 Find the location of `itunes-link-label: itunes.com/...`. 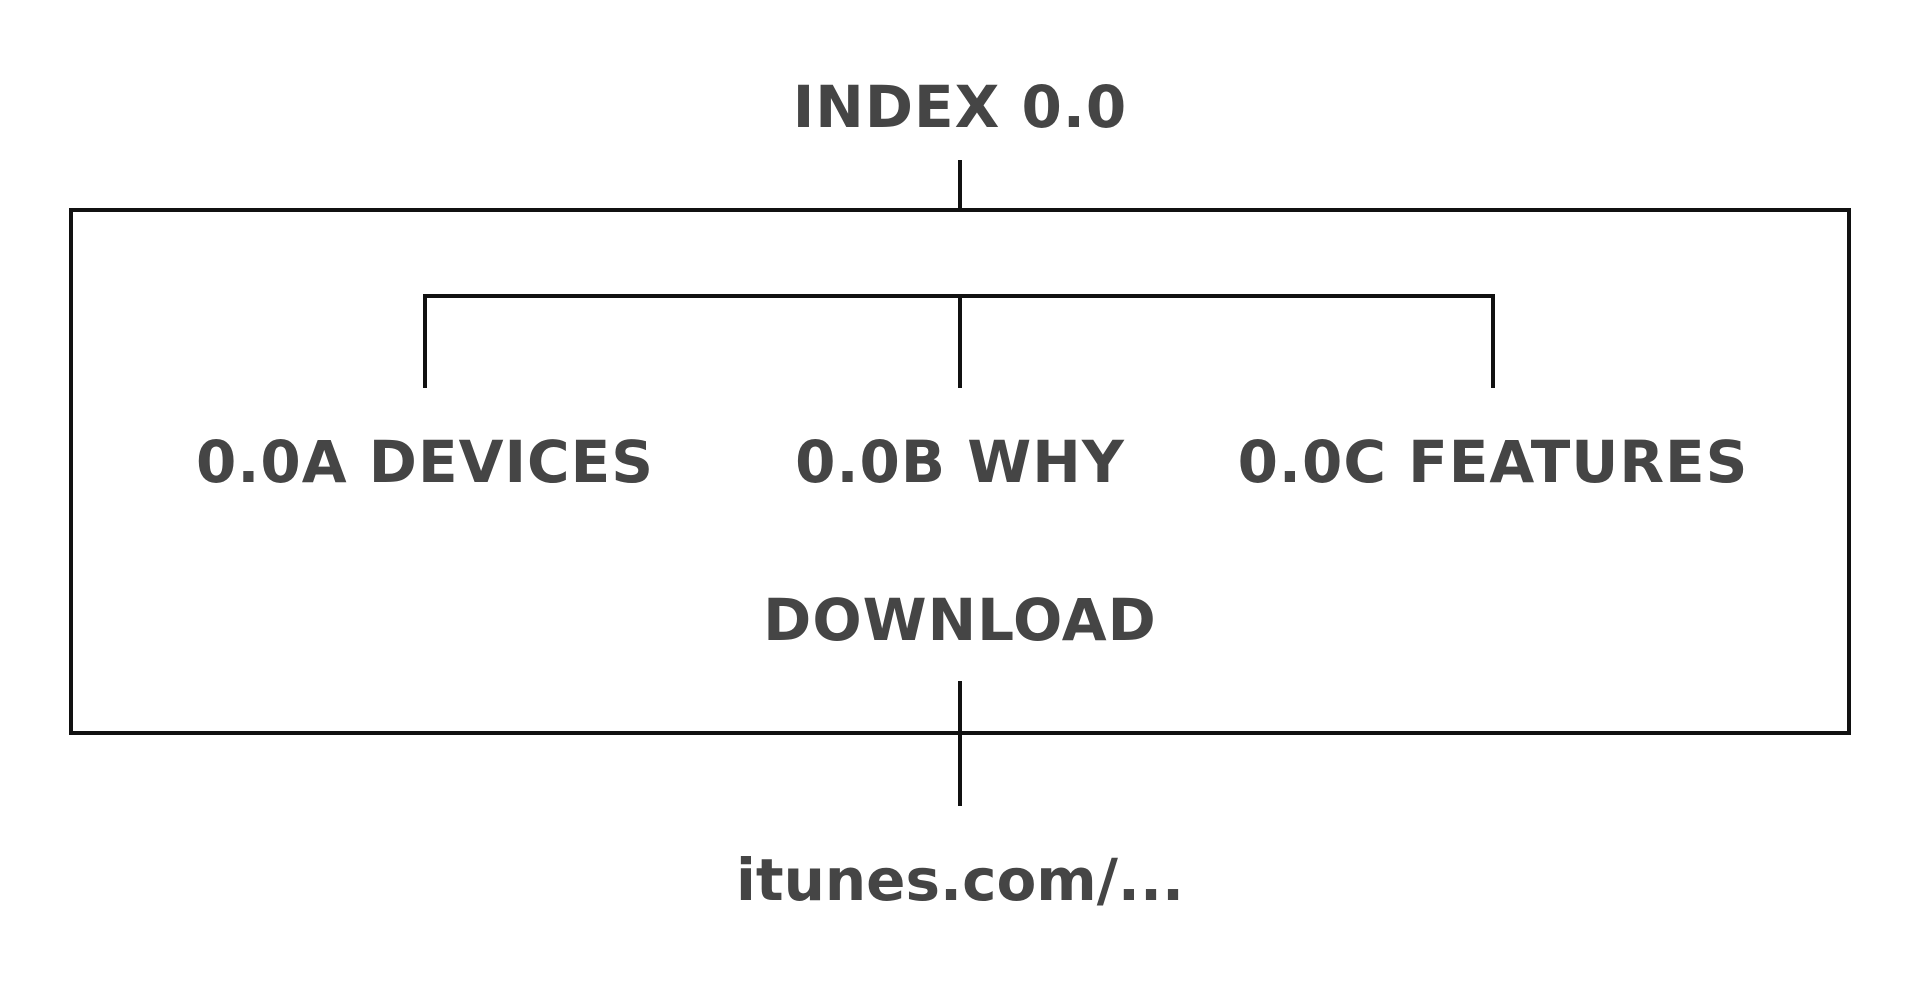

itunes-link-label: itunes.com/... is located at coordinates (960, 880).